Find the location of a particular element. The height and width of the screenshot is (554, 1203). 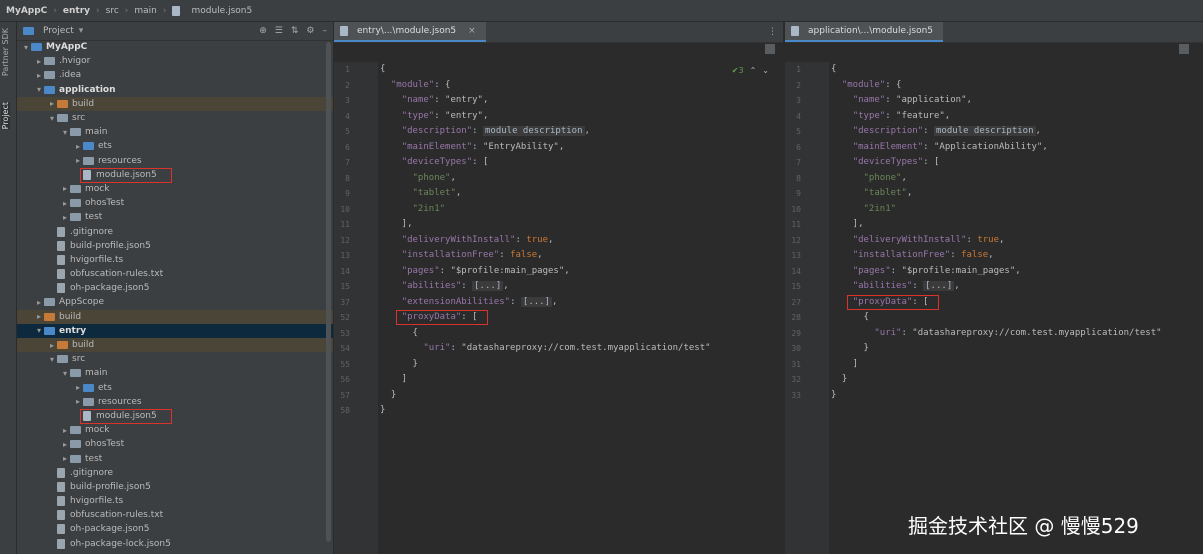

tree-item: oh-package-lock.json5 is located at coordinates (175, 544).